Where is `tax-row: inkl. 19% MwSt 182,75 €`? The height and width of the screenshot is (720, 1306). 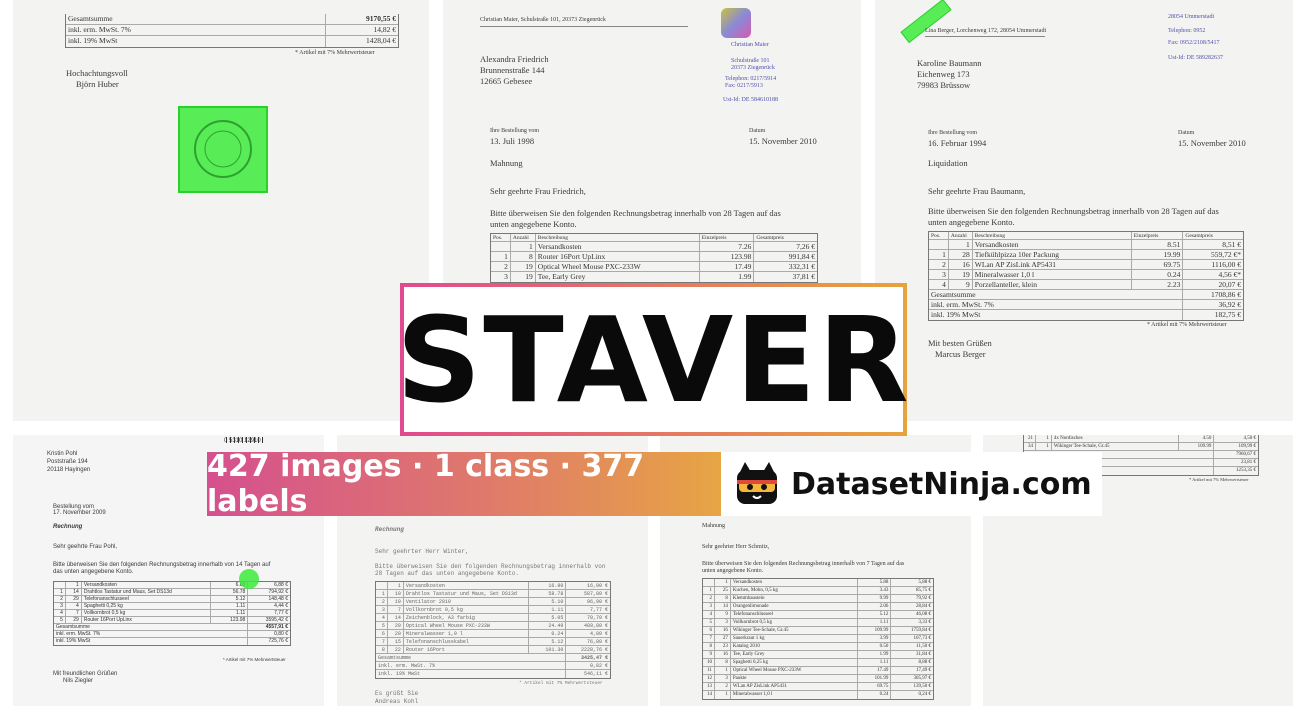 tax-row: inkl. 19% MwSt 182,75 € is located at coordinates (1086, 315).